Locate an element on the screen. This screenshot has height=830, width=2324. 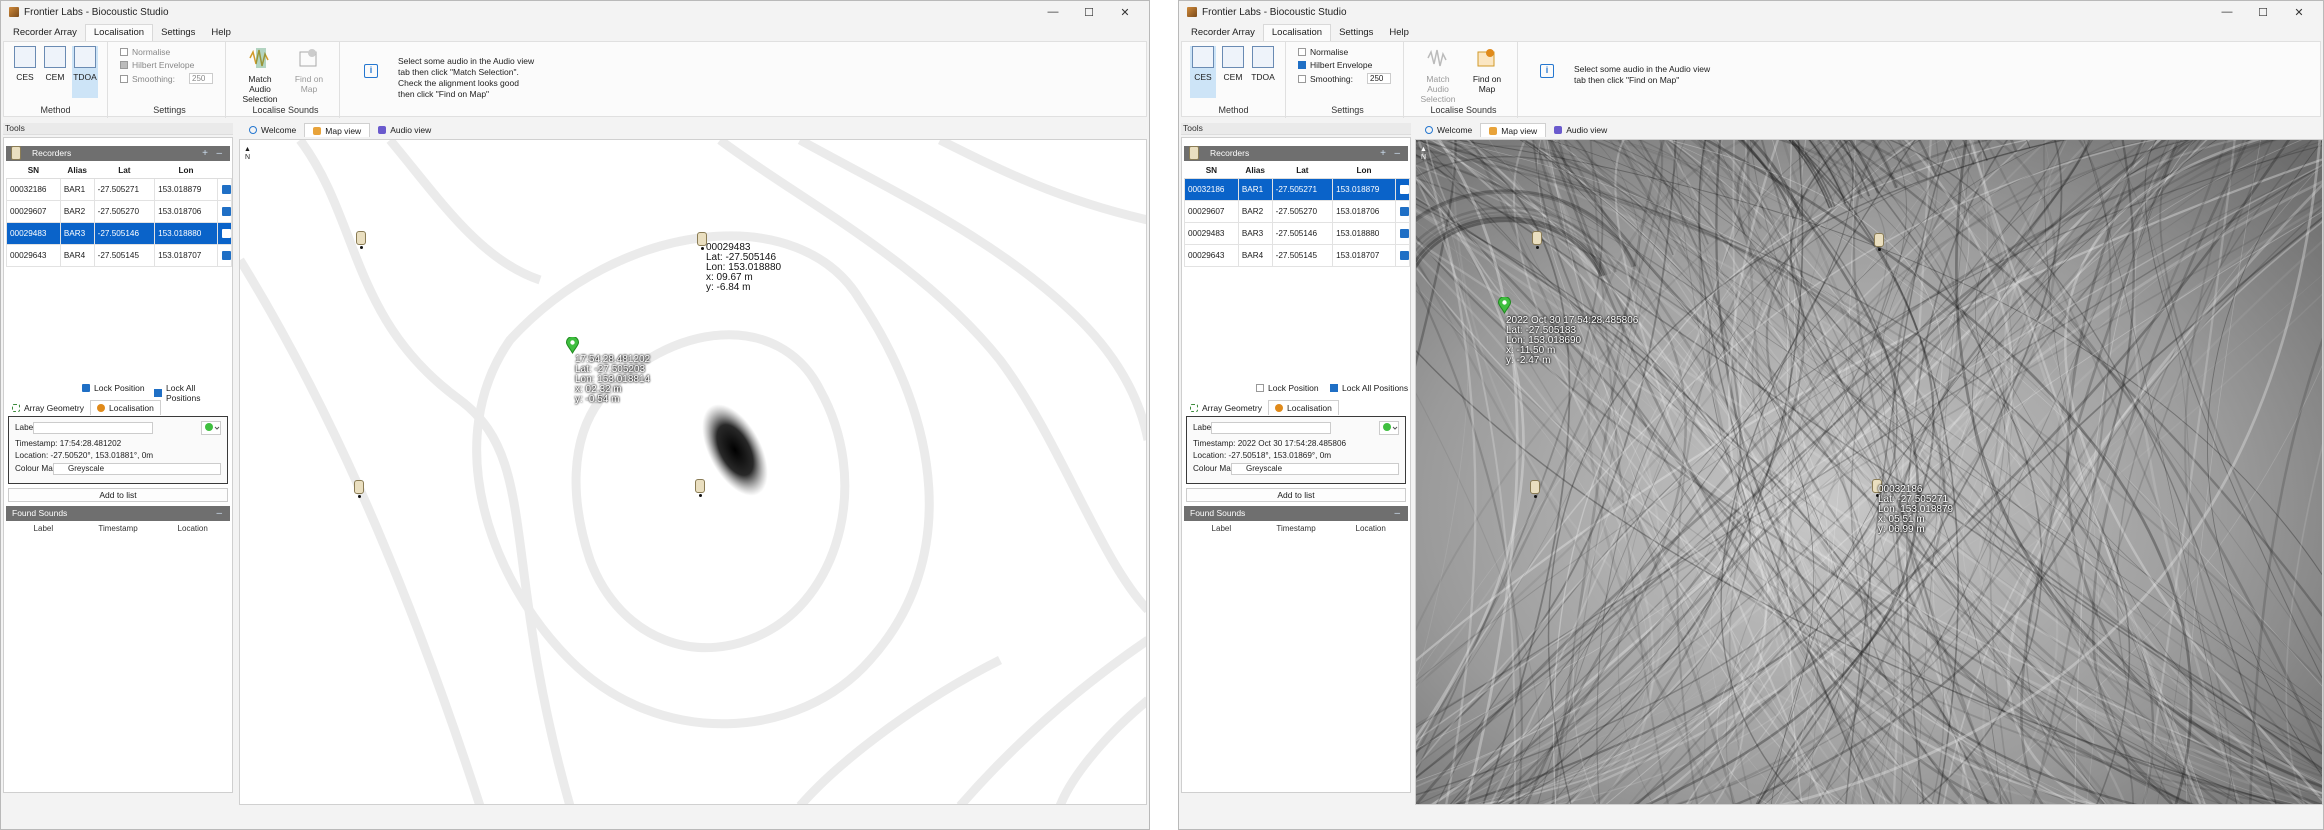
table-row-selected: 00032186 BAR1 -27.505271 153.018879 is located at coordinates (1297, 189).